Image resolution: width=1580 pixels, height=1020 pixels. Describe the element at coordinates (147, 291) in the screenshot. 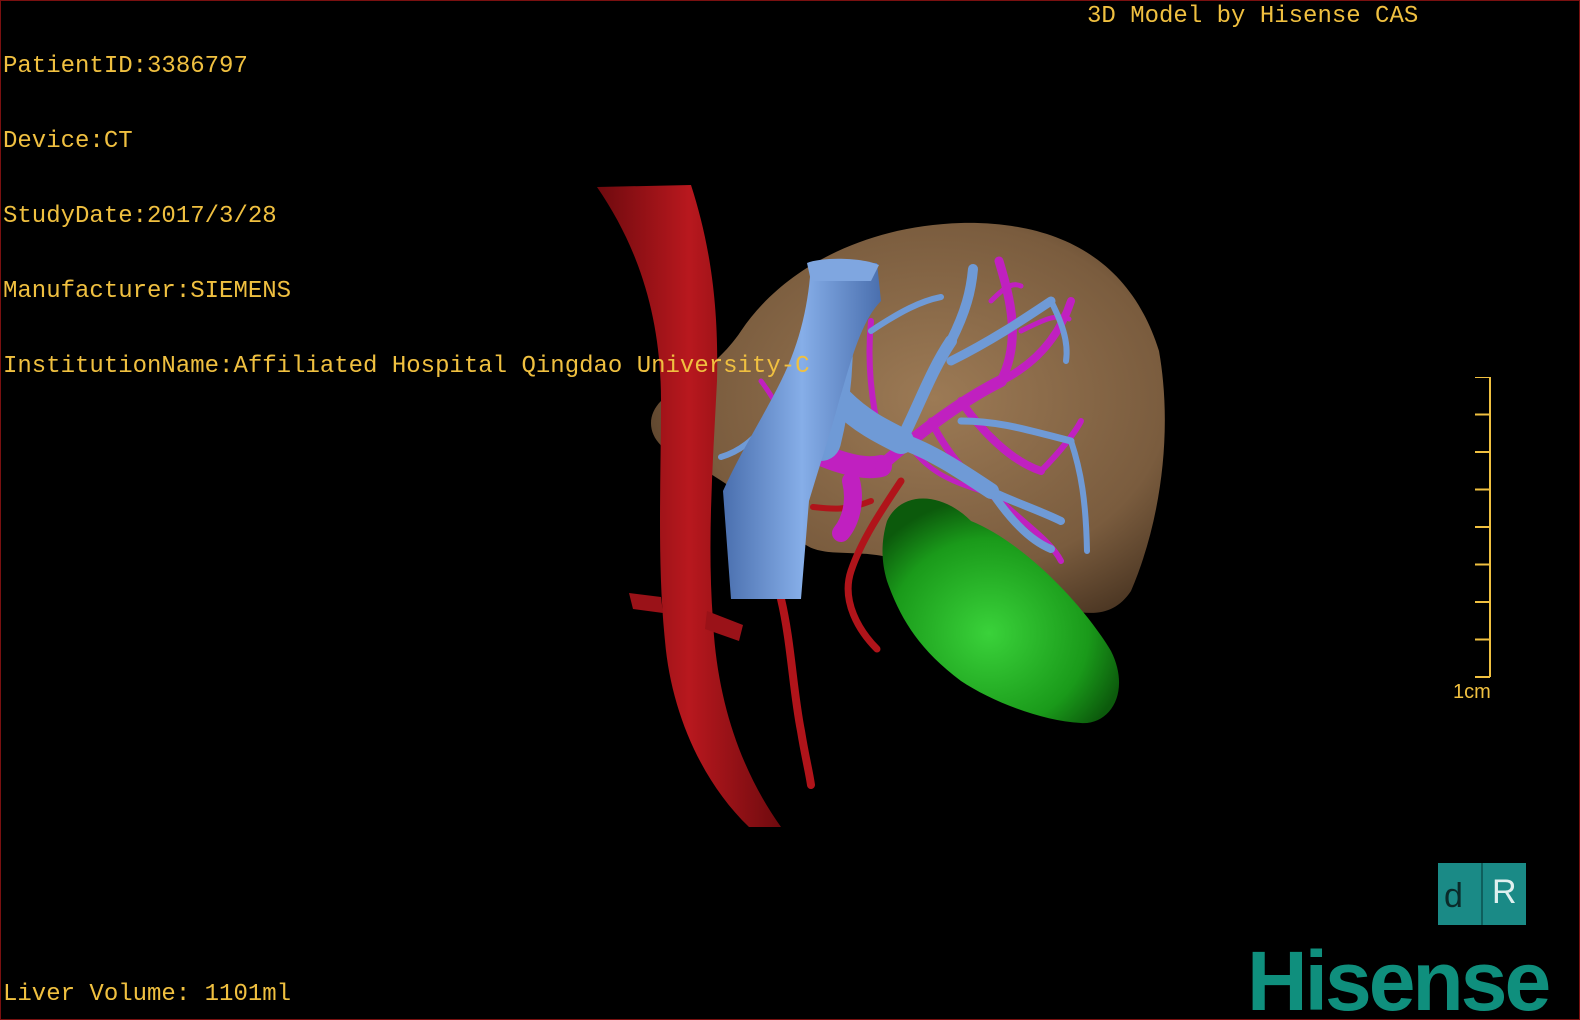

I see `manufacturer: Manufacturer:SIEMENS` at that location.